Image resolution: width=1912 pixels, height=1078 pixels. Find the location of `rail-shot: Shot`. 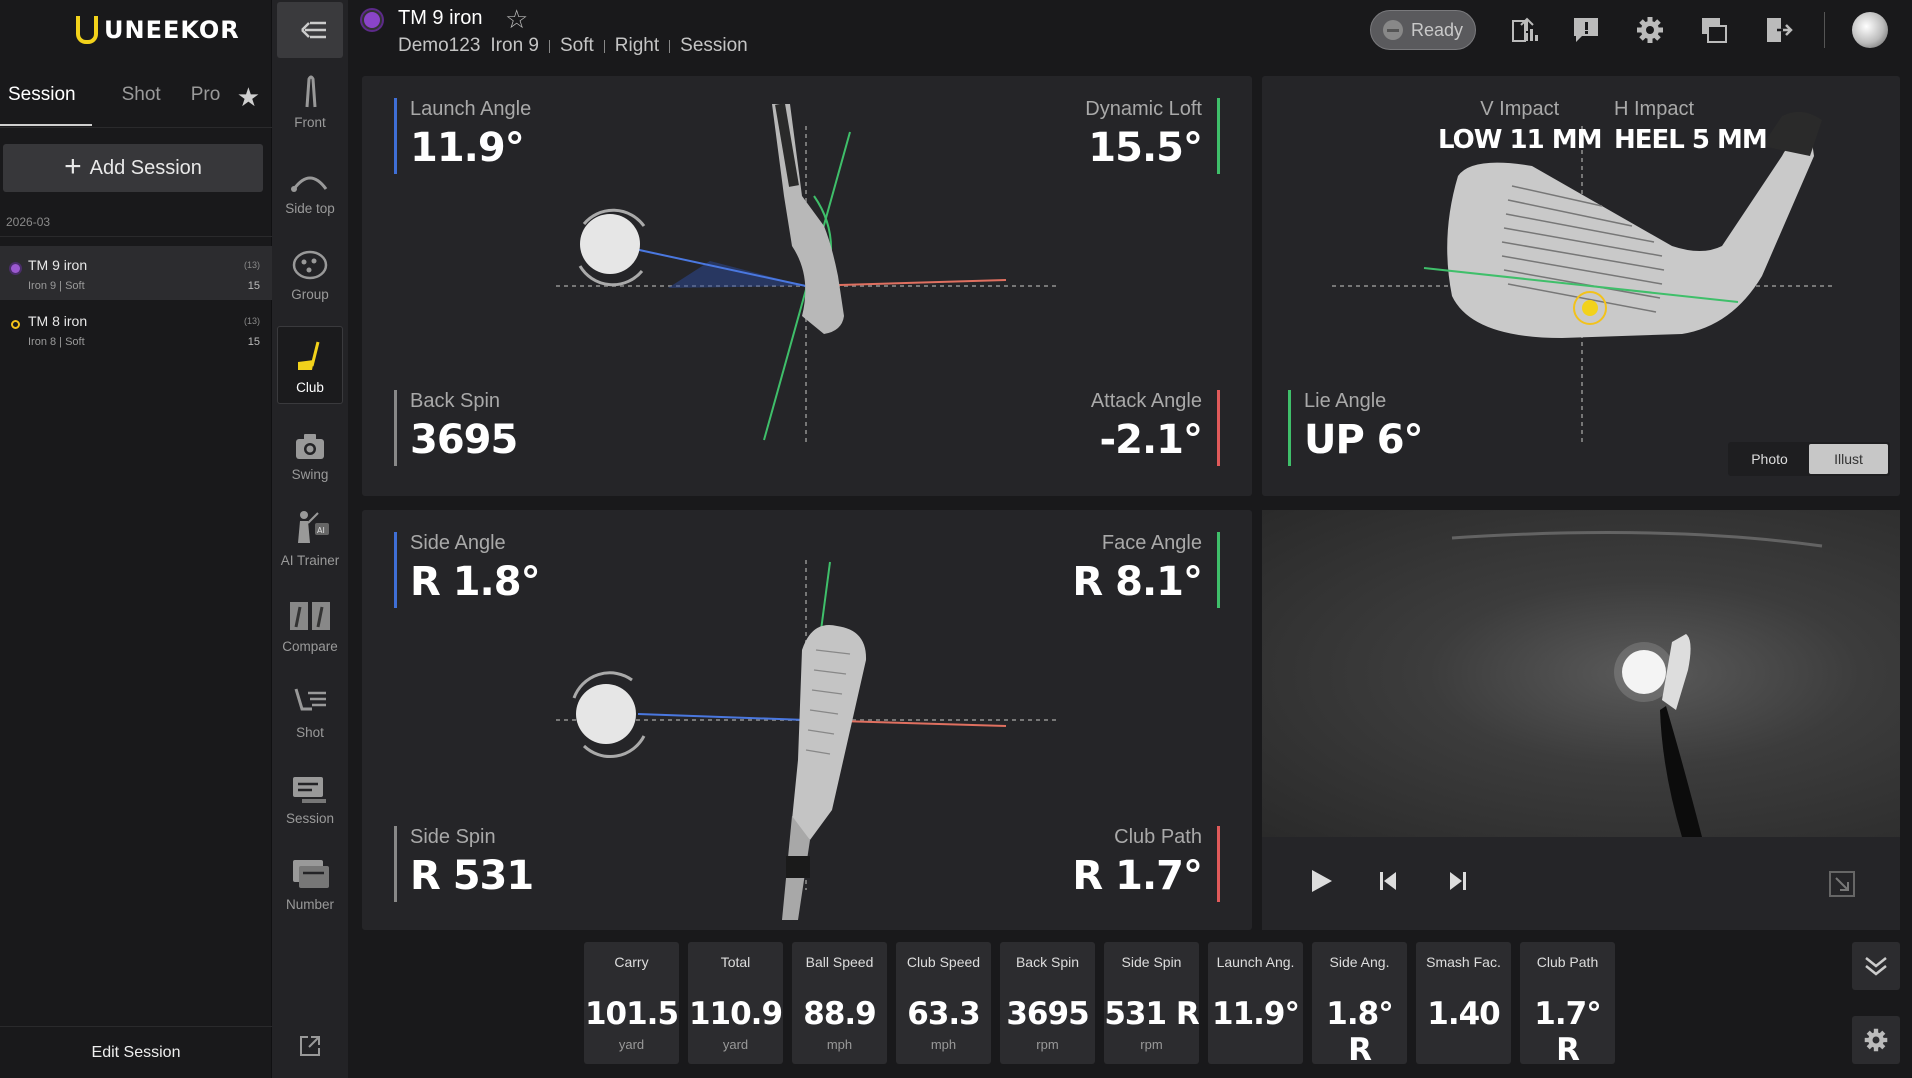

rail-shot: Shot is located at coordinates (310, 709).